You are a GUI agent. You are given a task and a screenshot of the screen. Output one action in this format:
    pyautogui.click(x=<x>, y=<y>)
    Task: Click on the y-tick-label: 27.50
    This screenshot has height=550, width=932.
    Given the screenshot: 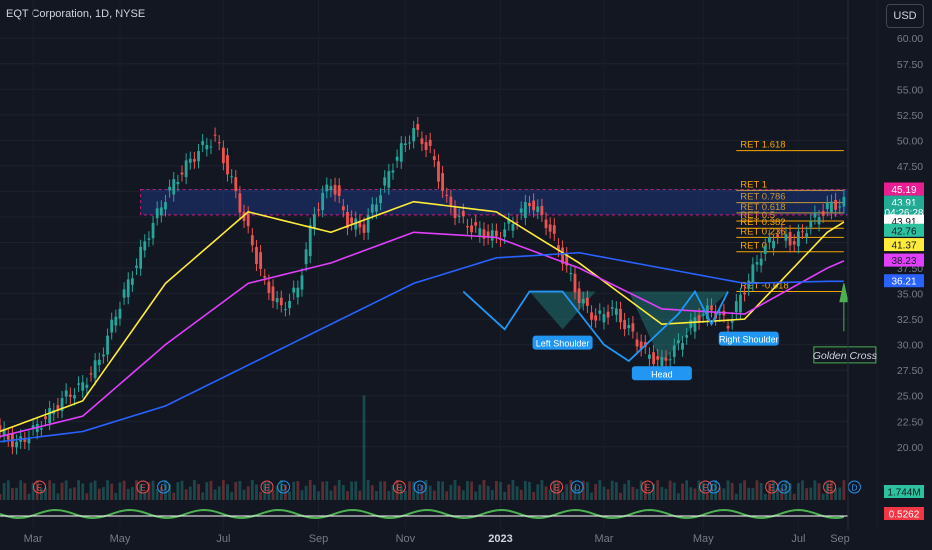 What is the action you would take?
    pyautogui.click(x=910, y=371)
    